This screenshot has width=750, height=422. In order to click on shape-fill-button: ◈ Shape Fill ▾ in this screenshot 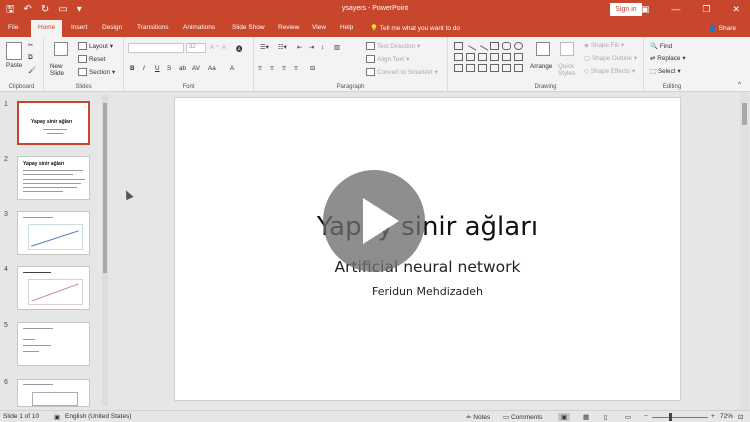, I will do `click(604, 45)`.